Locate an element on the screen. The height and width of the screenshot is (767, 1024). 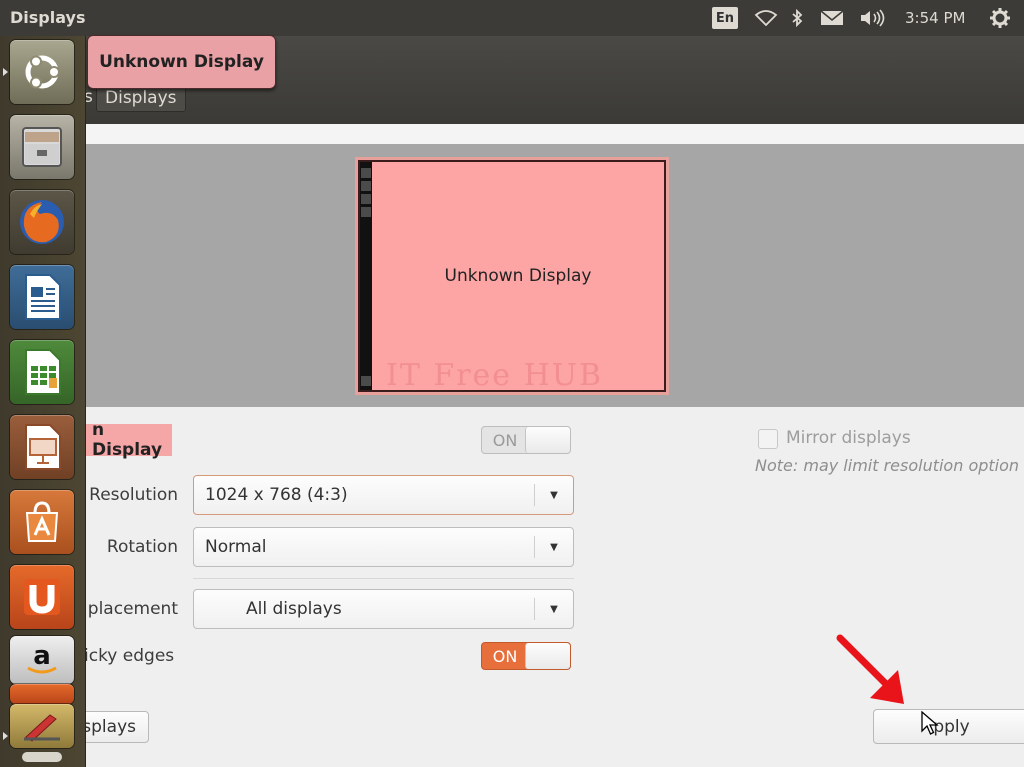
launcher-placement-value: All displays is located at coordinates (294, 609).